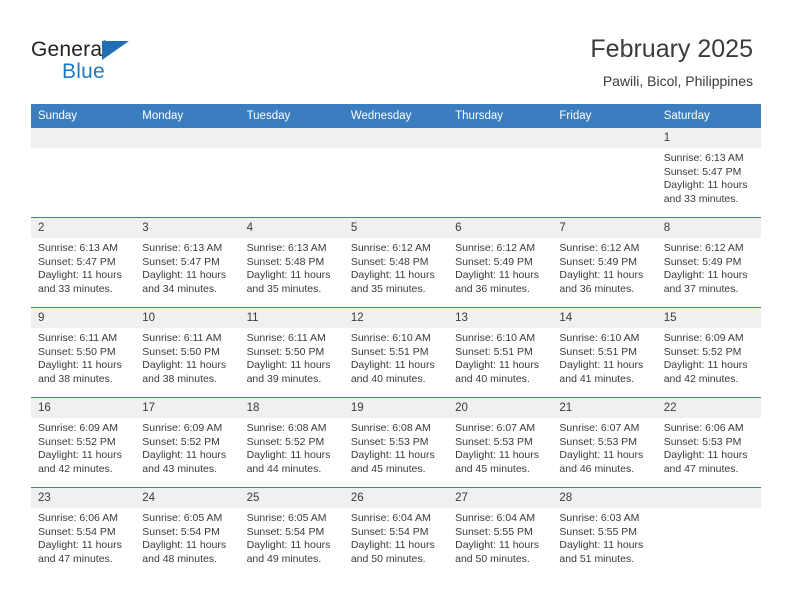 The width and height of the screenshot is (792, 612). I want to click on day-number: 19, so click(396, 408).